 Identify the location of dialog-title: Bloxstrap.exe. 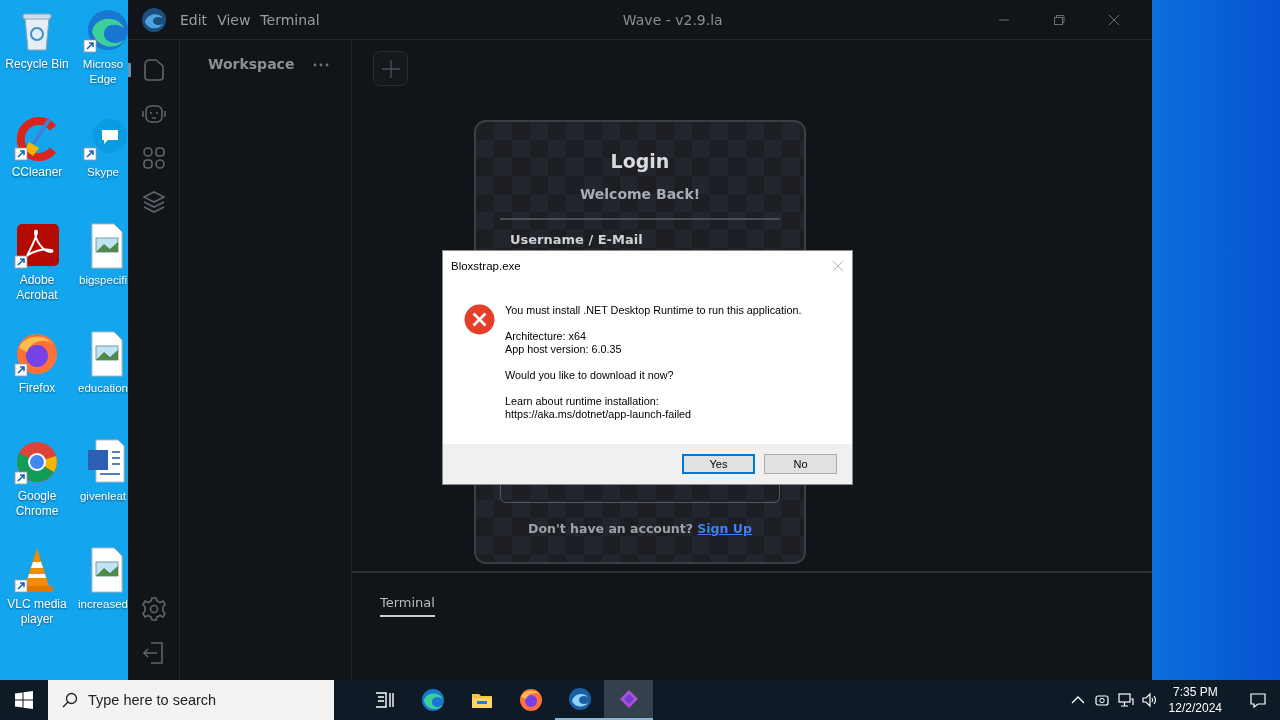
(486, 265).